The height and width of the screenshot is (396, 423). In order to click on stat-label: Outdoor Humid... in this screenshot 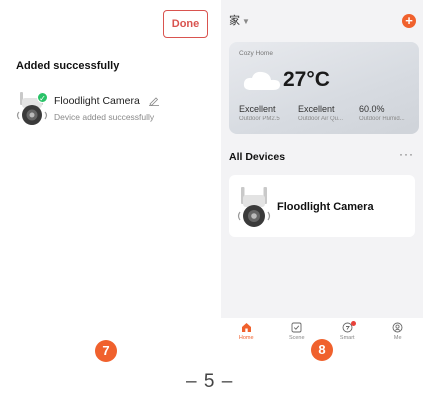, I will do `click(382, 119)`.